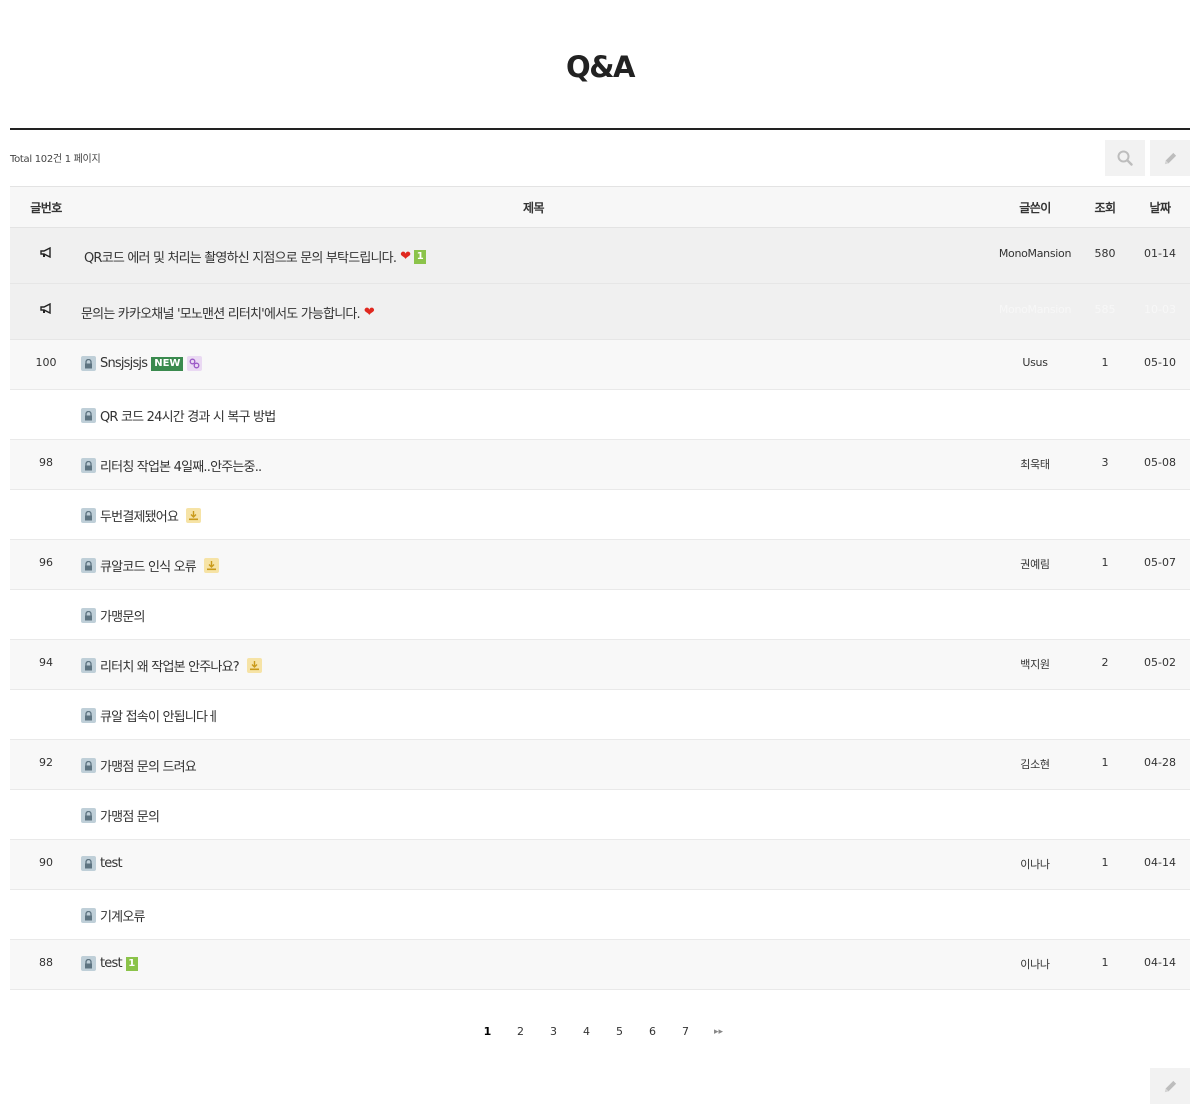  Describe the element at coordinates (188, 415) in the screenshot. I see `post-title: QR 코드 24시간 경과 시 복구 방법` at that location.